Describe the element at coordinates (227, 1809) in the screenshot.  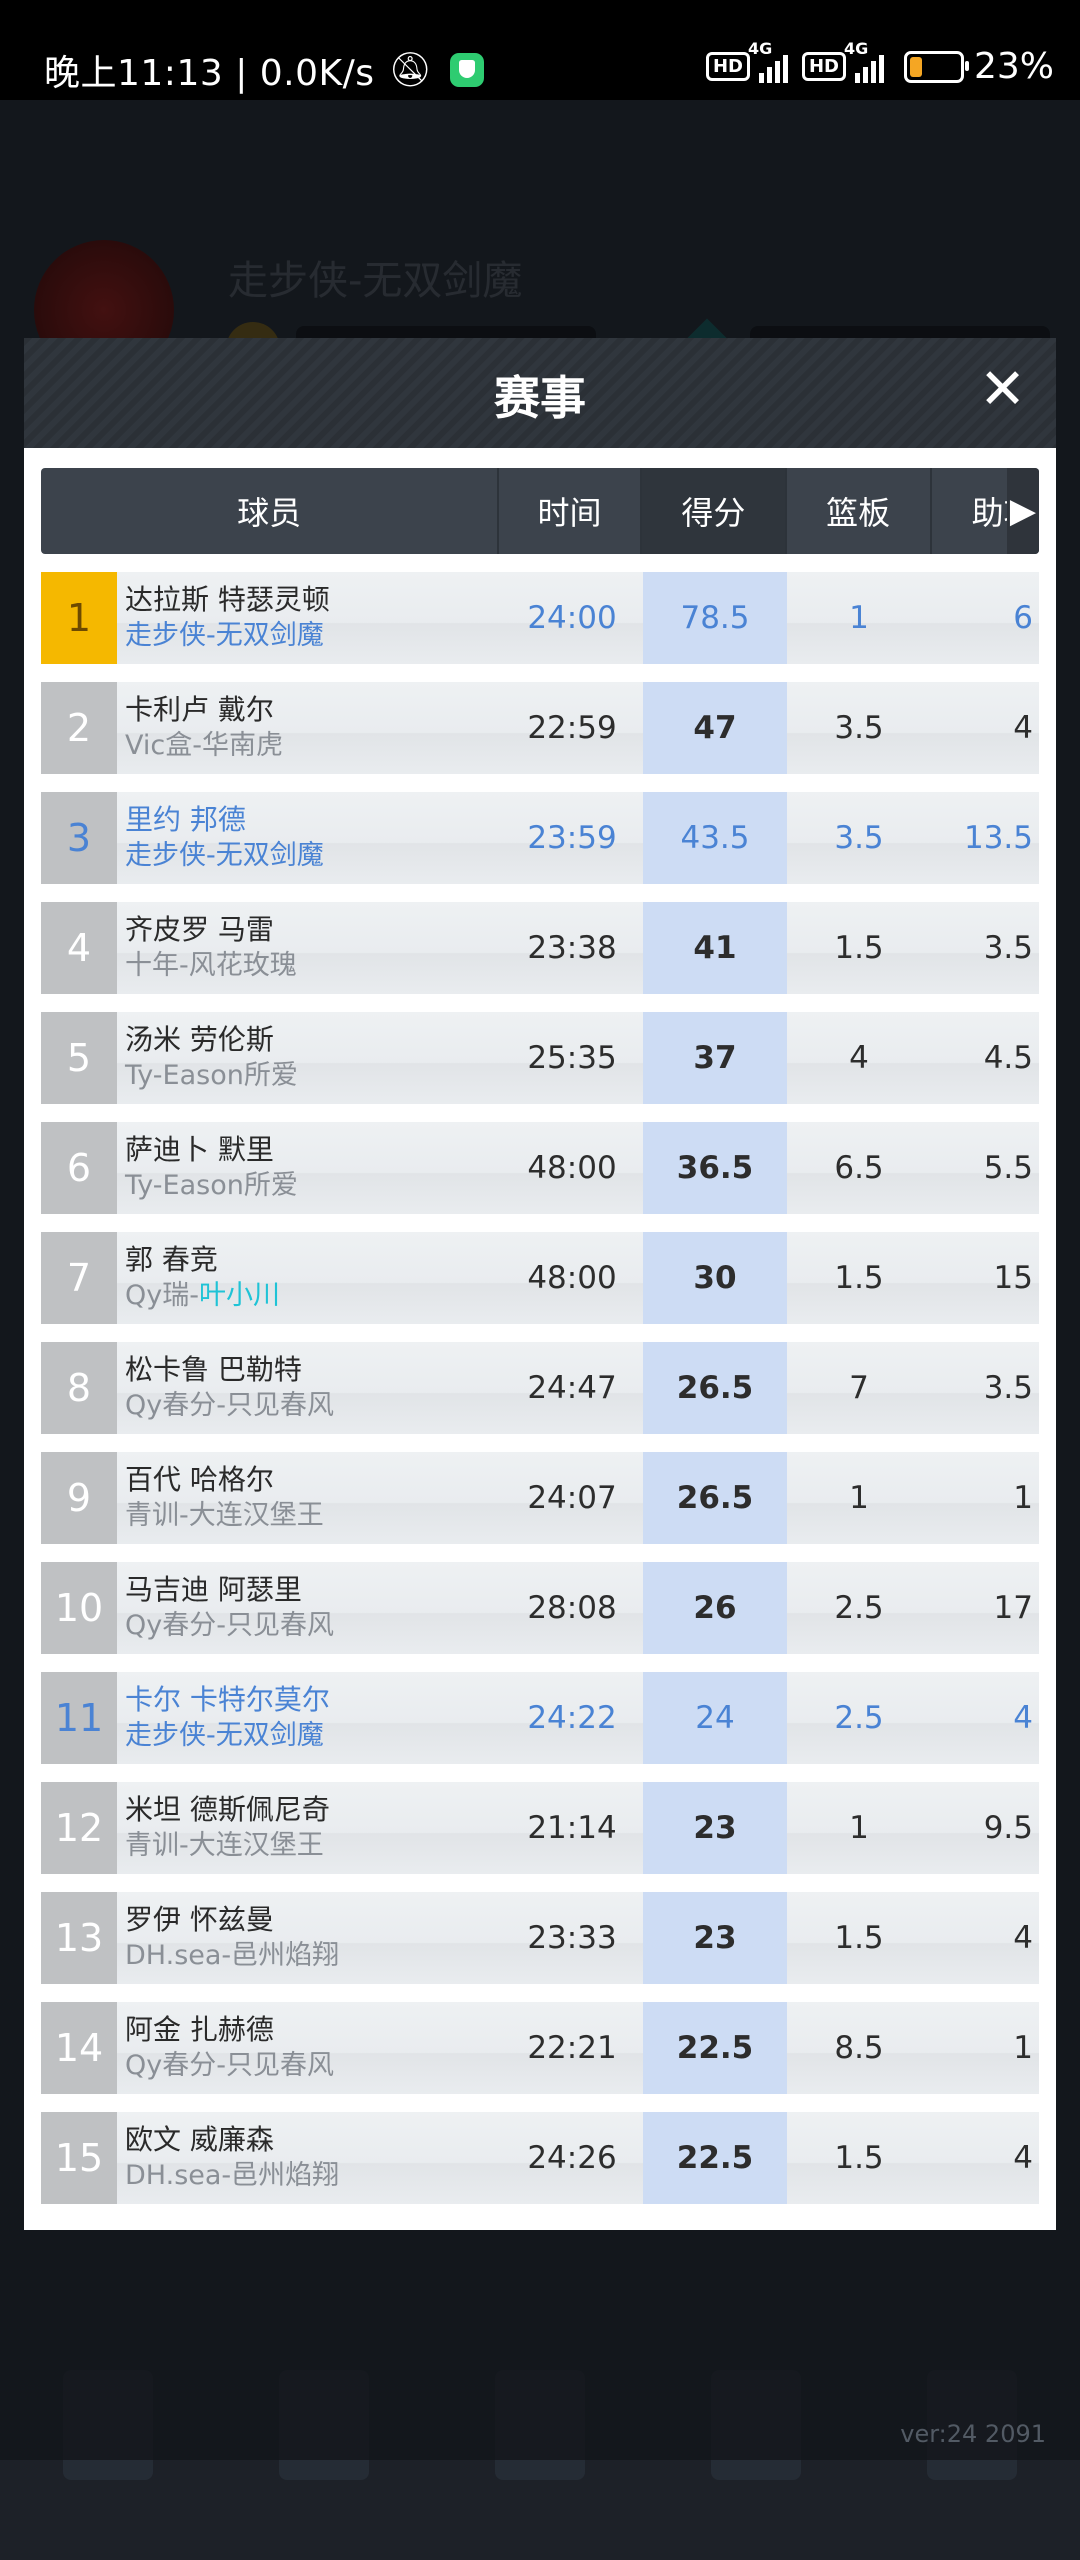
I see `player-name: 米坦 德斯佩尼奇` at that location.